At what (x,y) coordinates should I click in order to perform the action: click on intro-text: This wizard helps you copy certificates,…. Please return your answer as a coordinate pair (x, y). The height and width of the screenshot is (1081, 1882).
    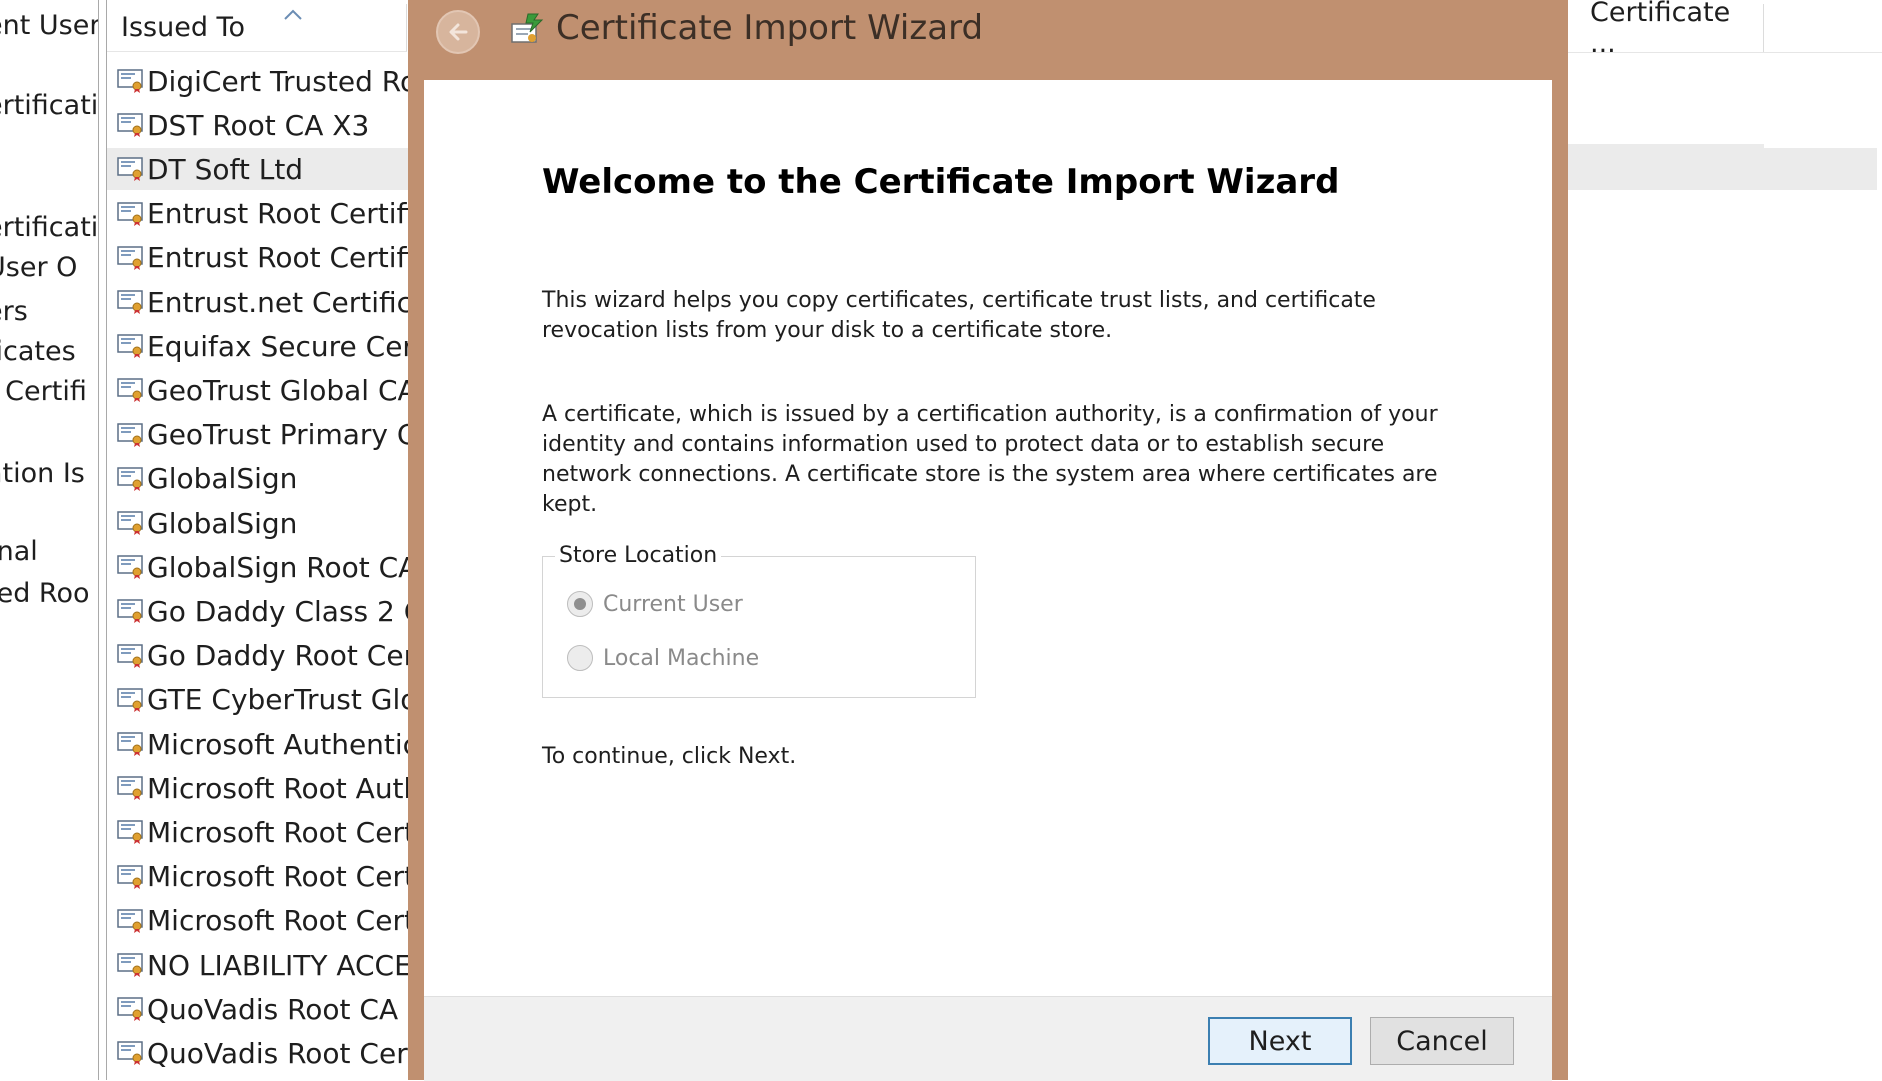
    Looking at the image, I should click on (959, 315).